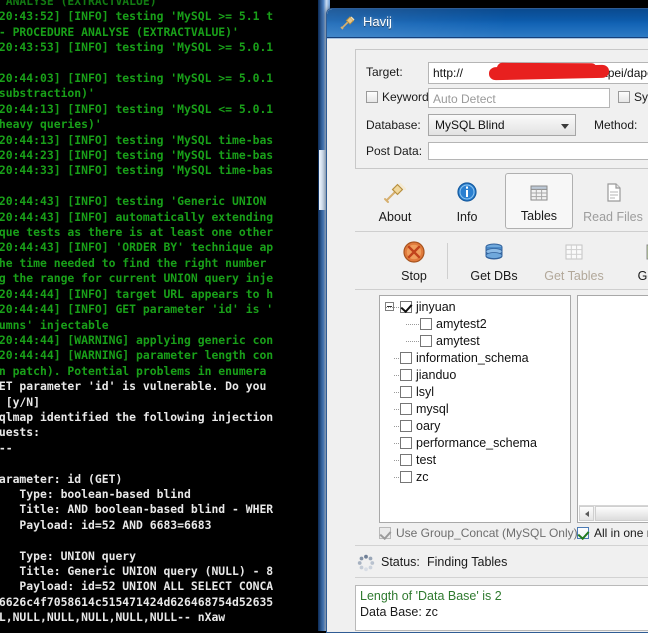  What do you see at coordinates (586, 513) in the screenshot?
I see `scroll-left-arrow-icon` at bounding box center [586, 513].